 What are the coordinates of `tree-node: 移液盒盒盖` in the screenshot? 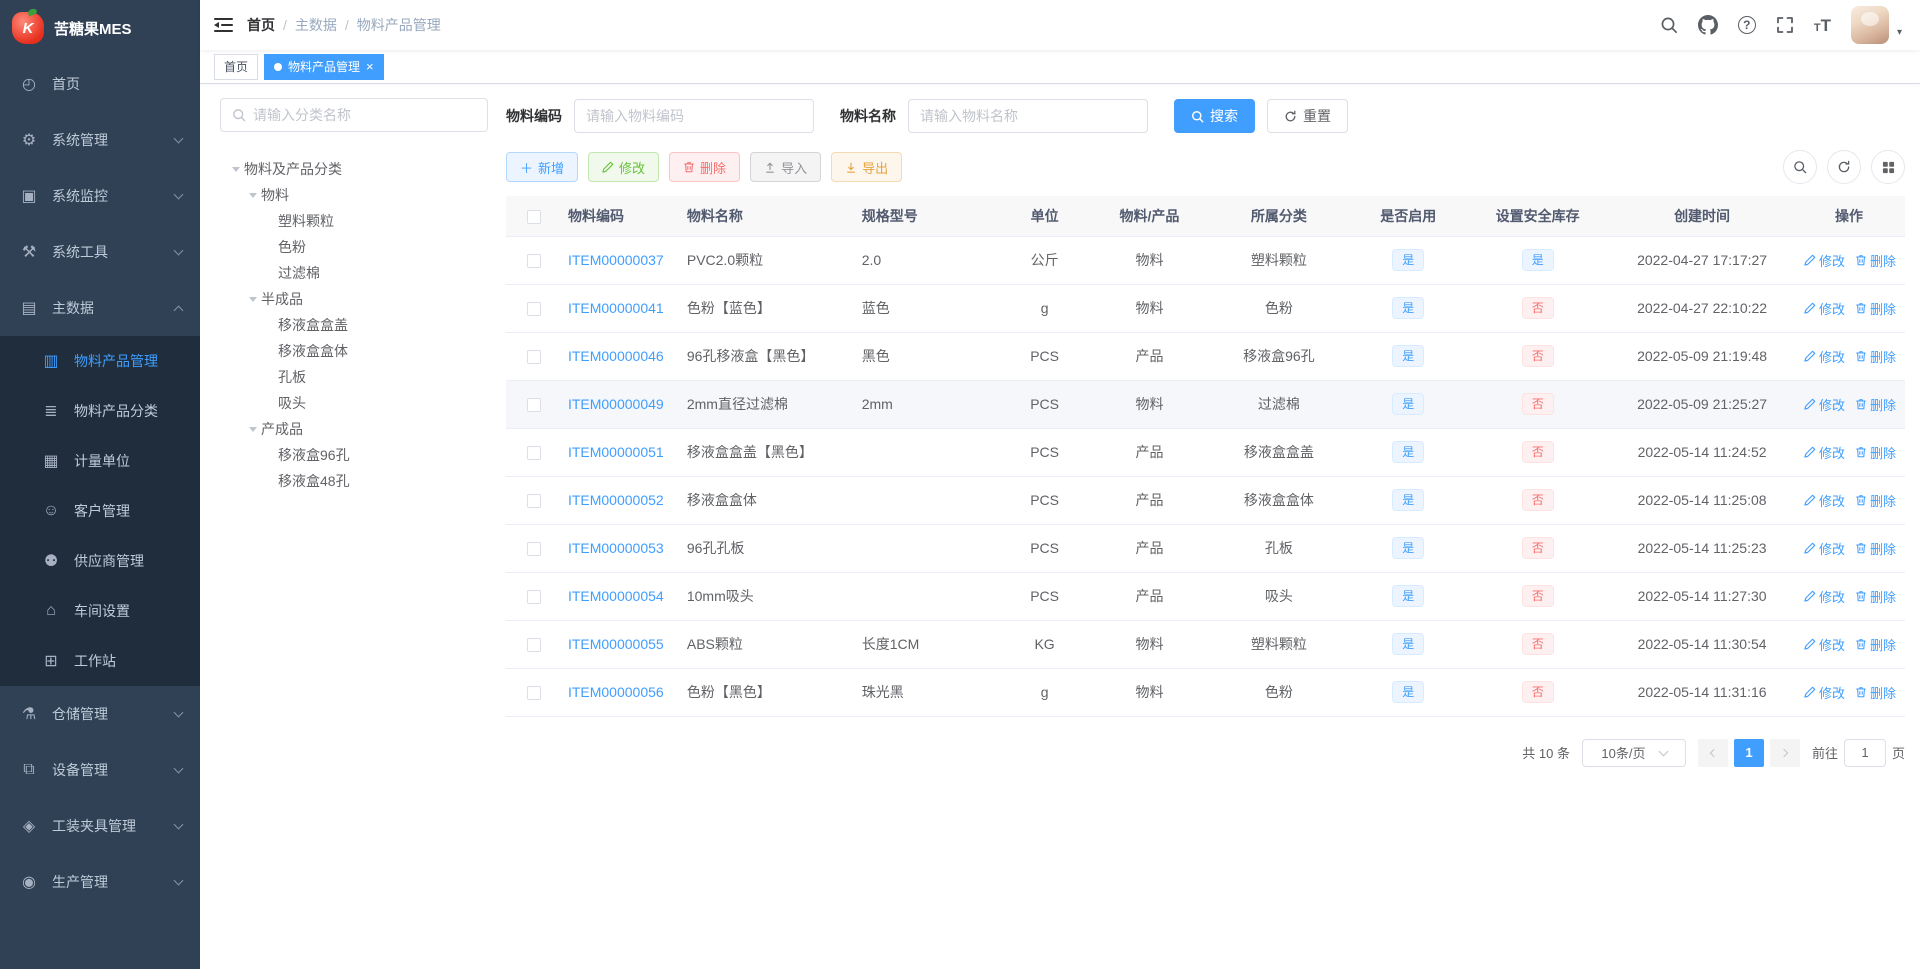 It's located at (354, 325).